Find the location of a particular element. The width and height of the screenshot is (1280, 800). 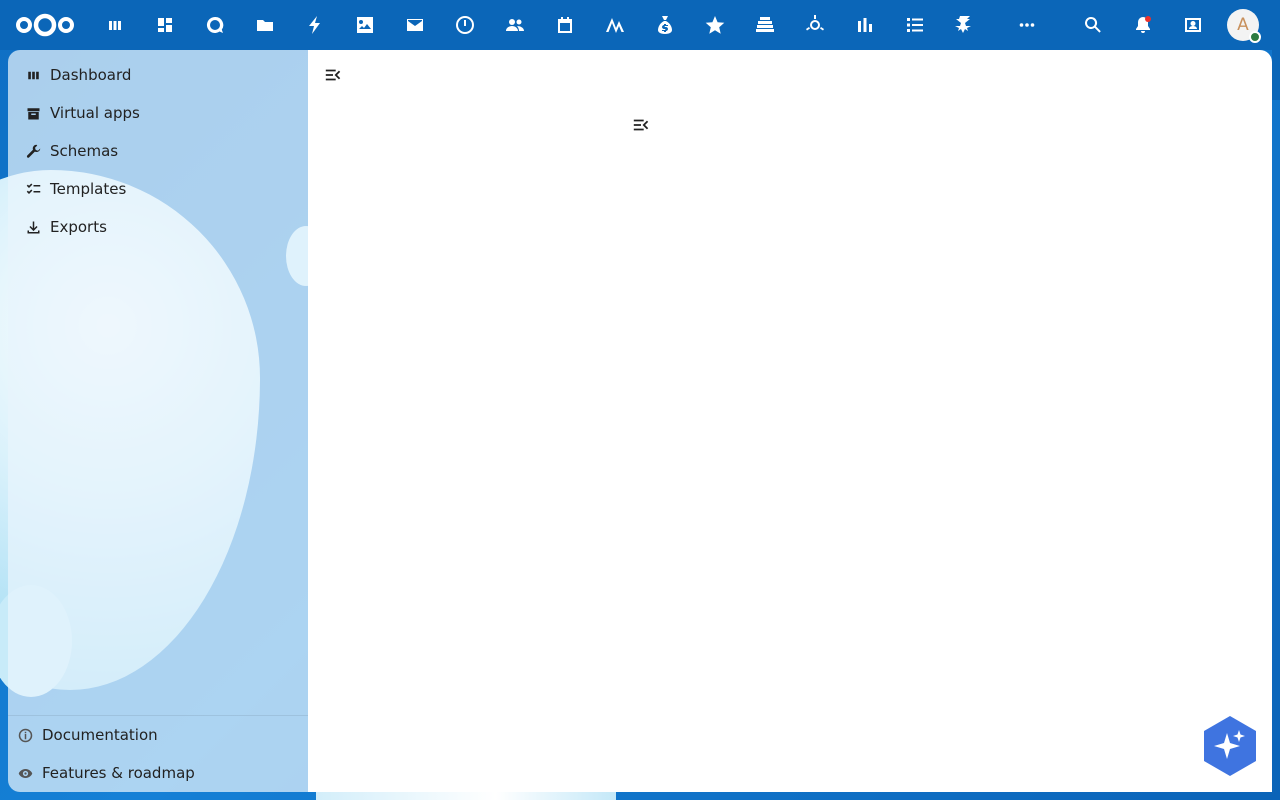

files-icon is located at coordinates (265, 25).